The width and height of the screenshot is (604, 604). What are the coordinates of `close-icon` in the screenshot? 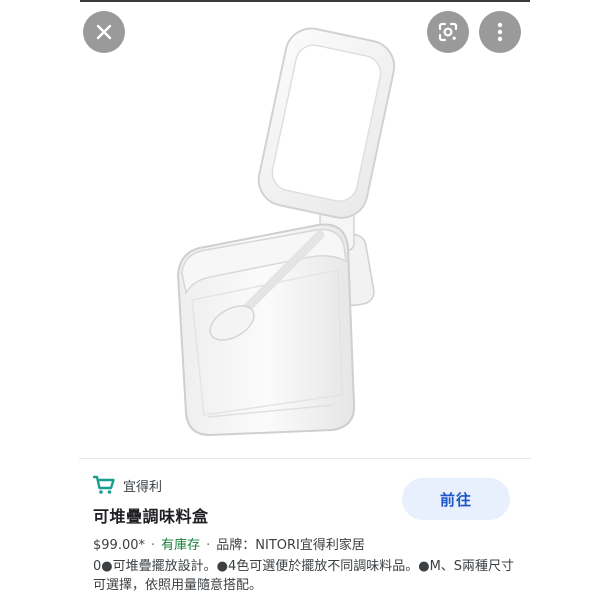 It's located at (104, 32).